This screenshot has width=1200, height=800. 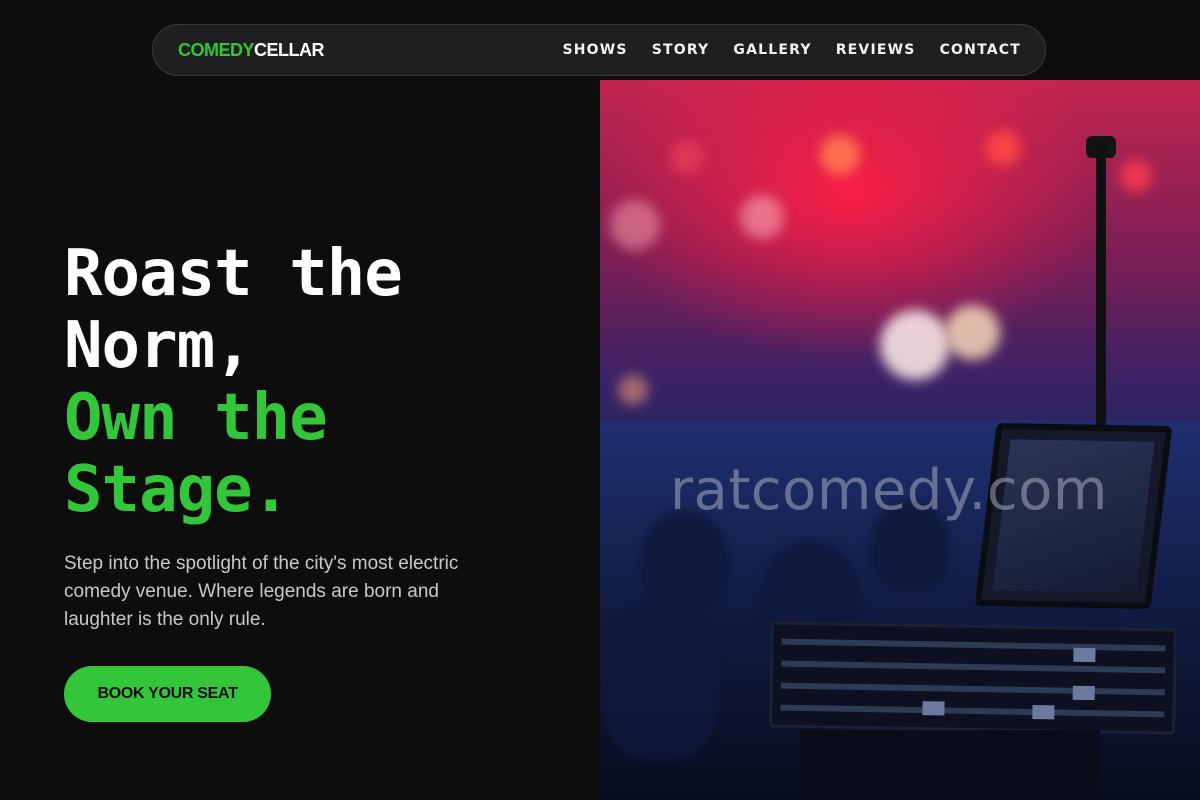 What do you see at coordinates (950, 765) in the screenshot?
I see `console-base` at bounding box center [950, 765].